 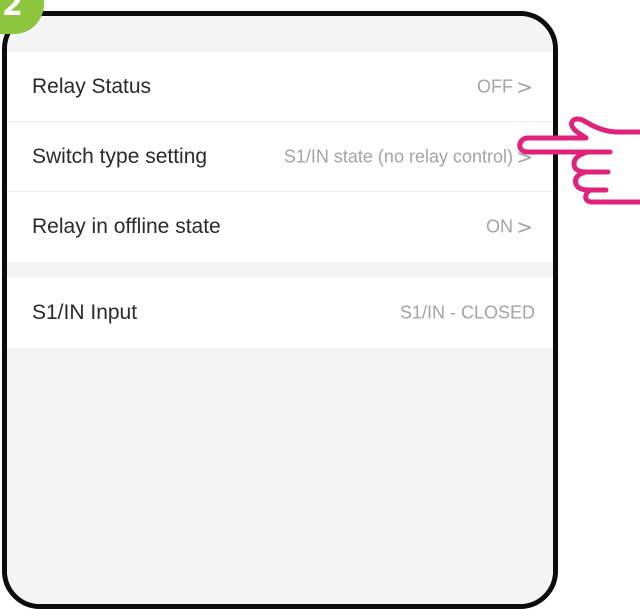 What do you see at coordinates (280, 87) in the screenshot?
I see `relay-status-row: Relay Status OFF >` at bounding box center [280, 87].